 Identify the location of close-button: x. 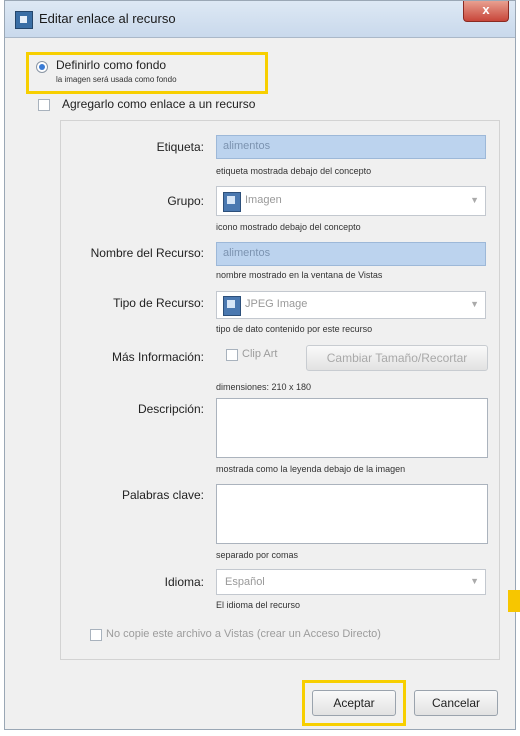
(486, 11).